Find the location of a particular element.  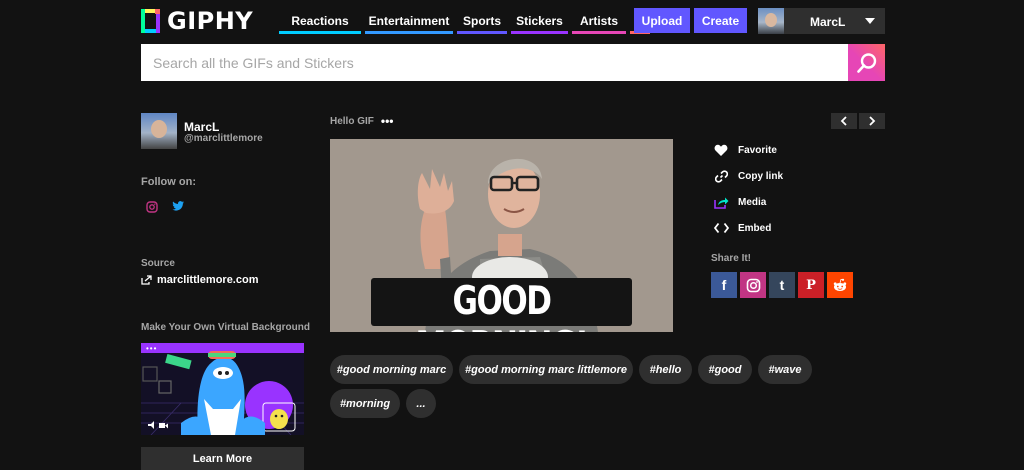

nav-label: Sports is located at coordinates (481, 21).